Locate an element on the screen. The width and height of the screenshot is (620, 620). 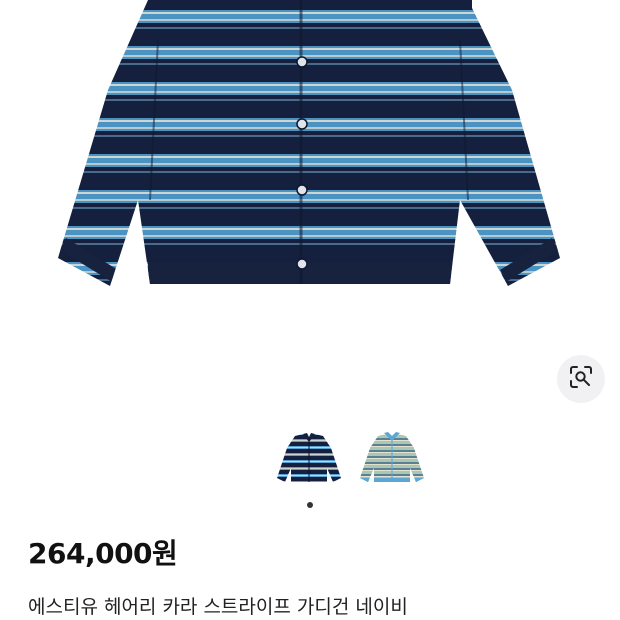
thumbnail-strip is located at coordinates (310, 461).